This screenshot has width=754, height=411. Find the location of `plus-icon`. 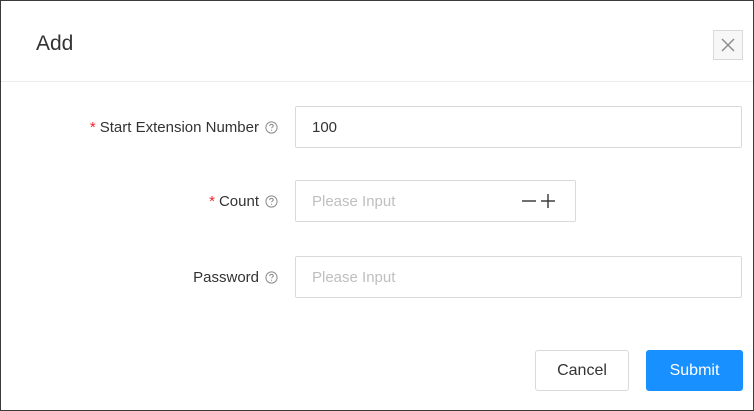

plus-icon is located at coordinates (548, 201).